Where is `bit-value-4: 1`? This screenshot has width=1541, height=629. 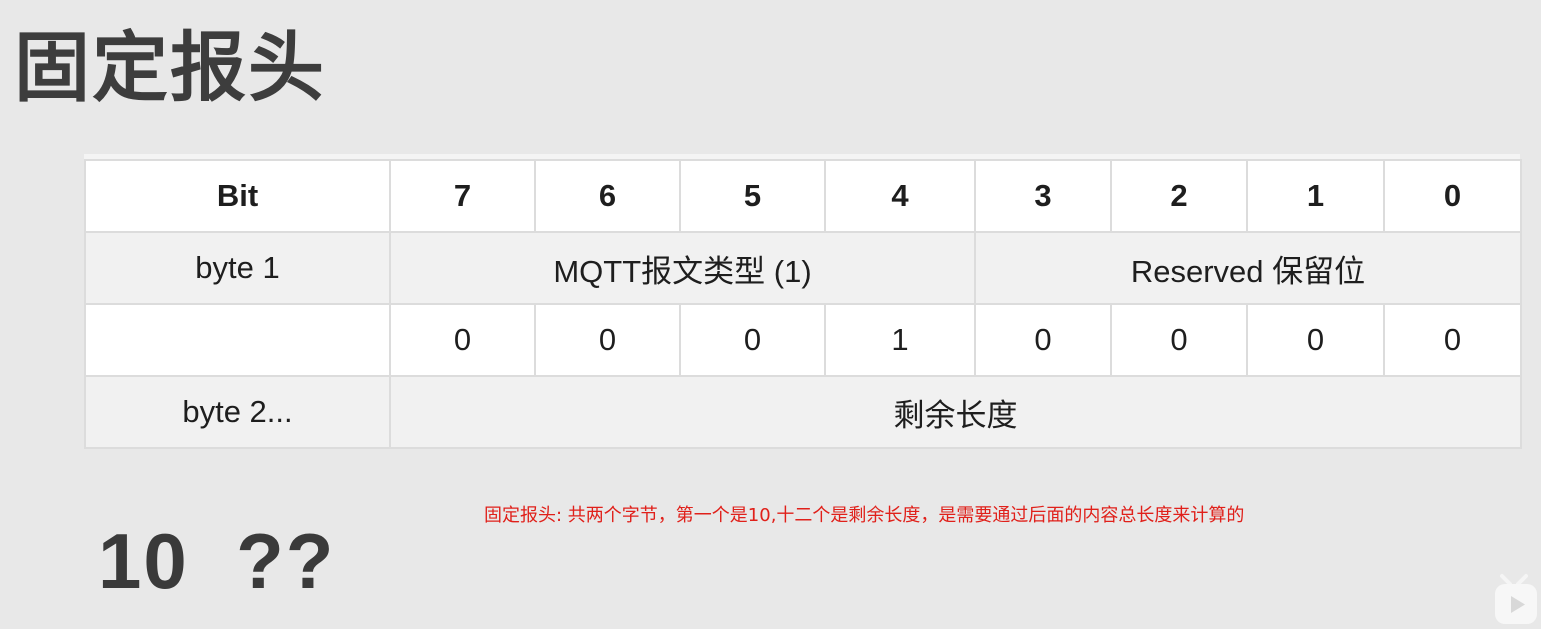
bit-value-4: 1 is located at coordinates (900, 340).